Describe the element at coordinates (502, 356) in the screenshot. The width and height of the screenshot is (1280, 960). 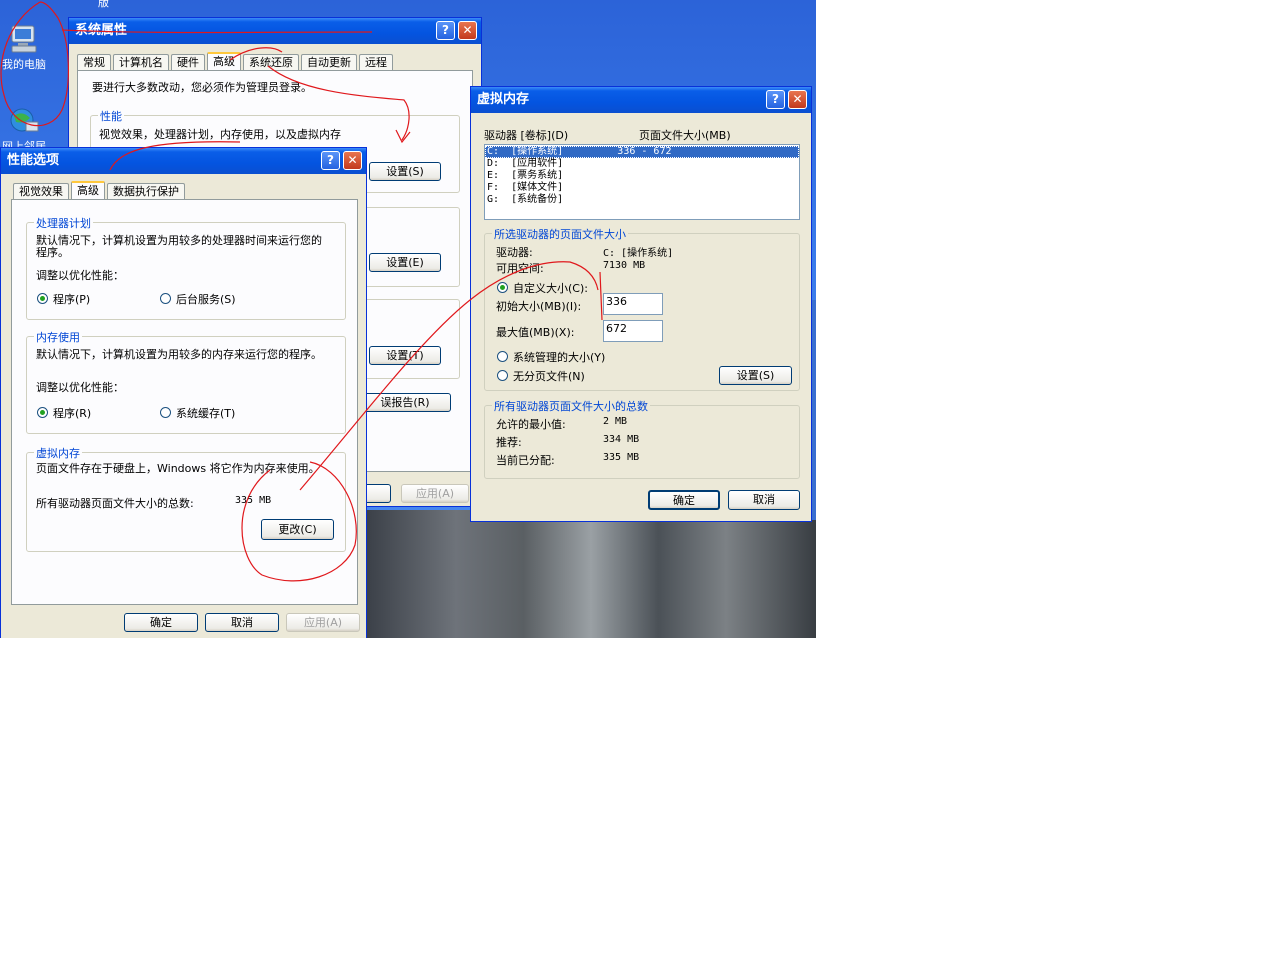
I see `system-managed-radio` at that location.